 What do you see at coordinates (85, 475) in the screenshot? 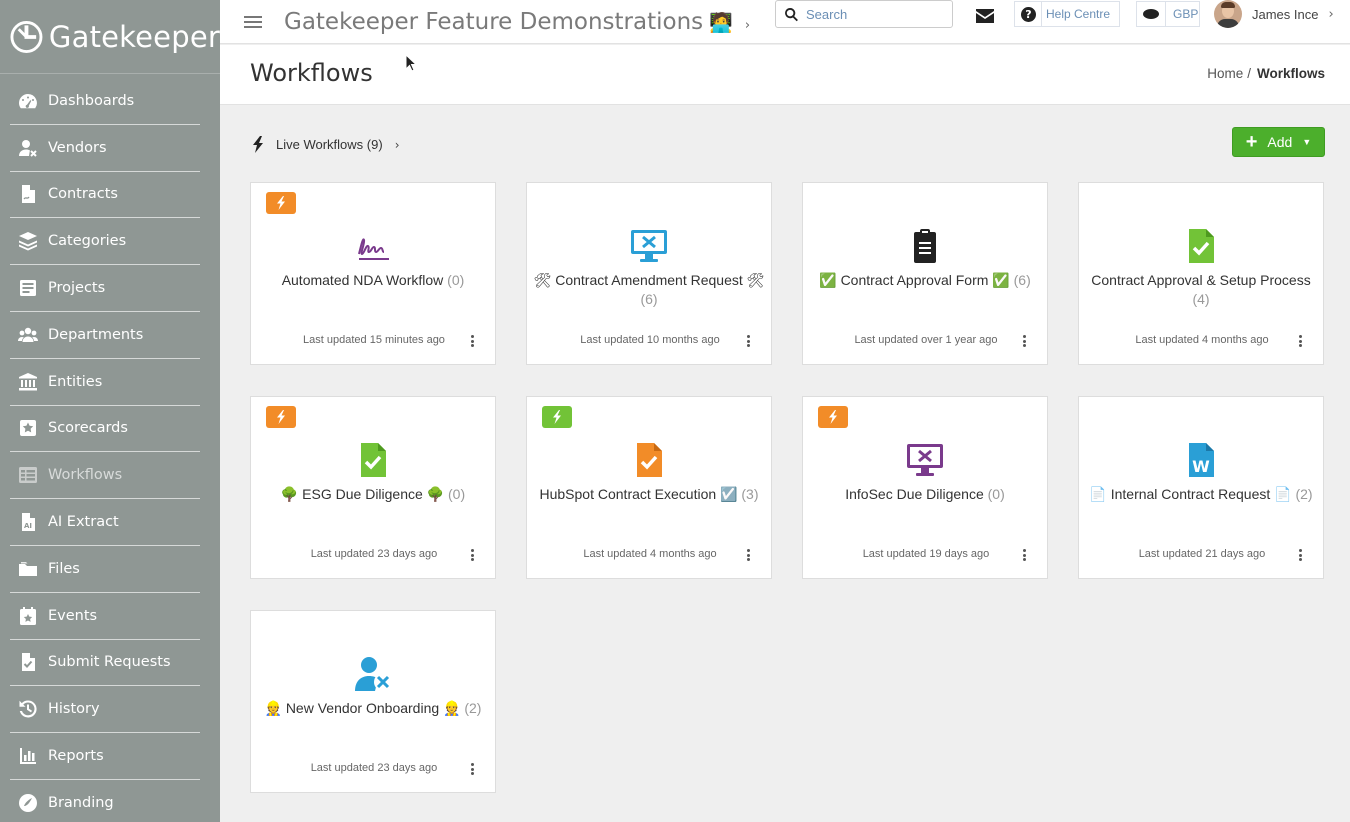
I see `sidebar-item-label: Workflows` at bounding box center [85, 475].